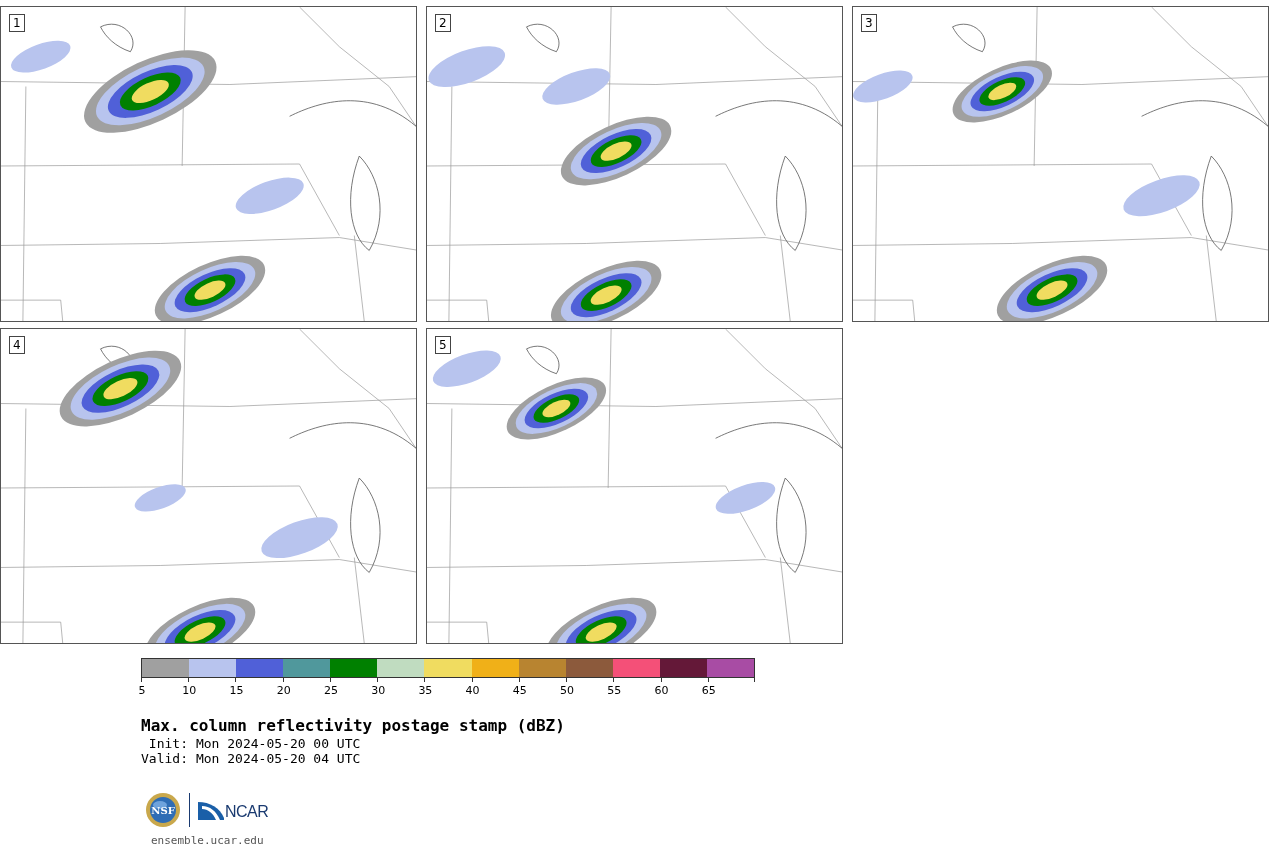 This screenshot has width=1280, height=844. Describe the element at coordinates (443, 345) in the screenshot. I see `panel-number: 5` at that location.